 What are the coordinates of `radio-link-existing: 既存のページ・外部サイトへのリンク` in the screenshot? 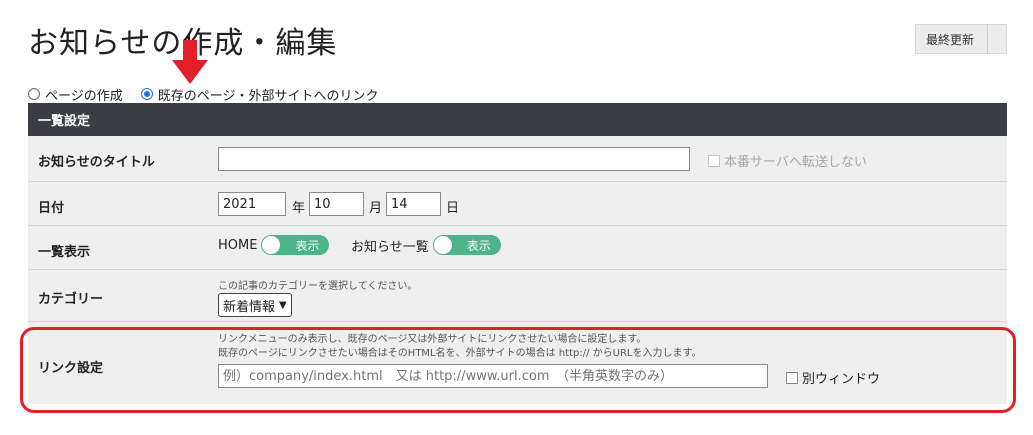 It's located at (259, 94).